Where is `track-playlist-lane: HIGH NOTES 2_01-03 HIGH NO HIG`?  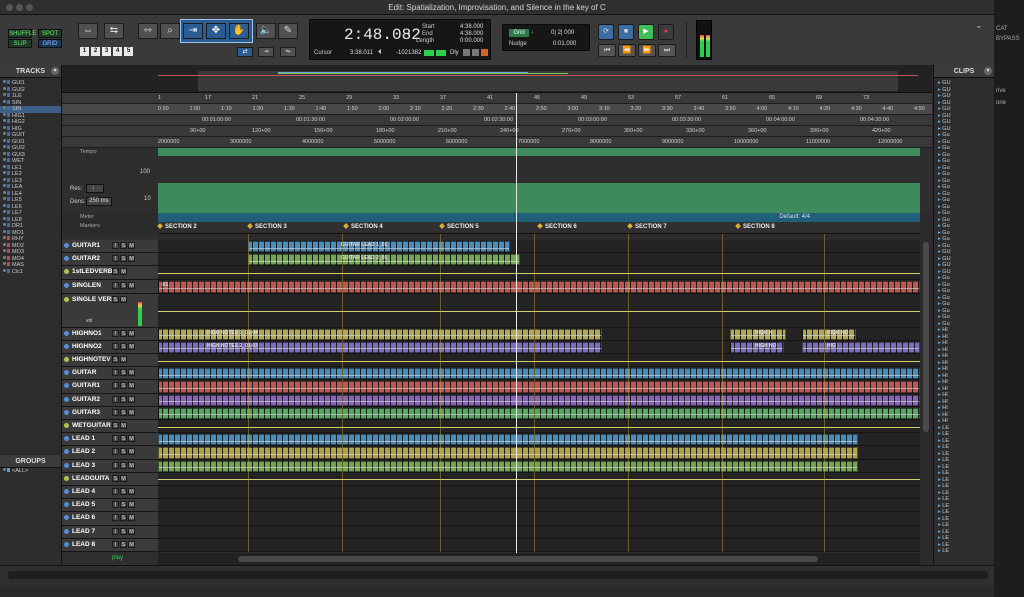 track-playlist-lane: HIGH NOTES 2_01-03 HIGH NO HIG is located at coordinates (539, 347).